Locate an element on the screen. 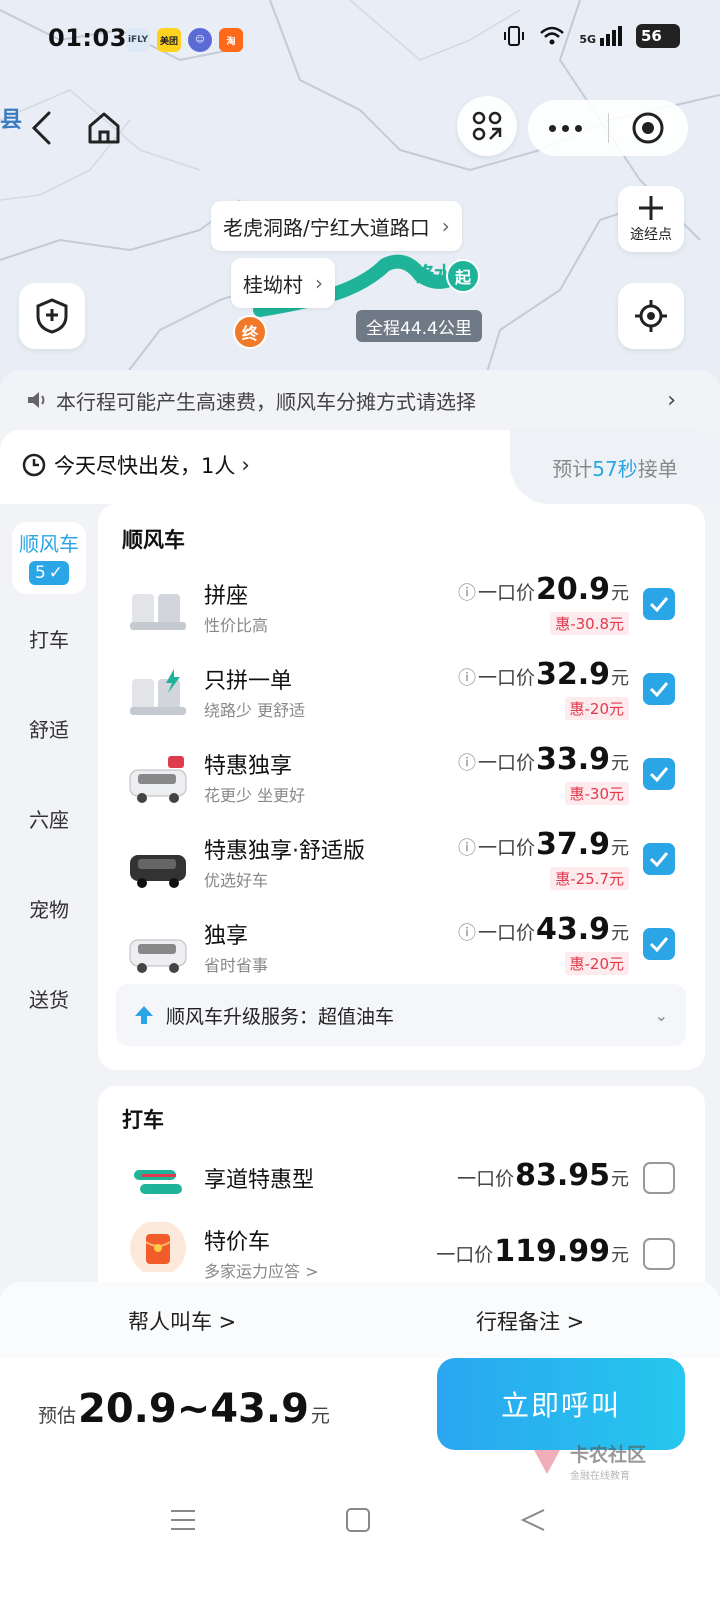 The width and height of the screenshot is (720, 1604). capsule-menu is located at coordinates (608, 128).